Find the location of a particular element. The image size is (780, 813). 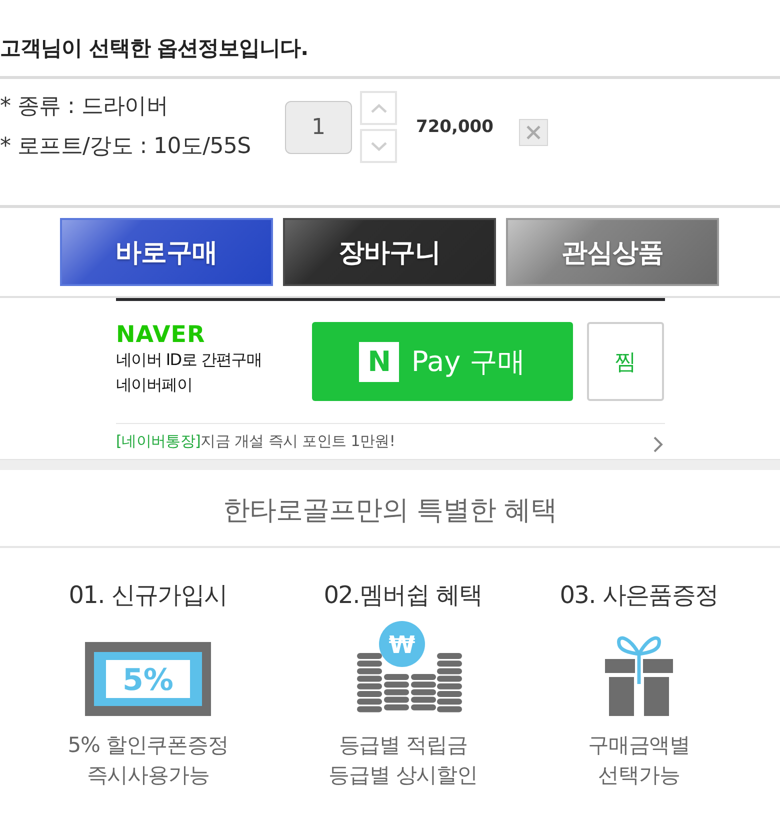

promo-link: [네이버통장]지금 개설 즉시 포인트 1만원! is located at coordinates (256, 441).